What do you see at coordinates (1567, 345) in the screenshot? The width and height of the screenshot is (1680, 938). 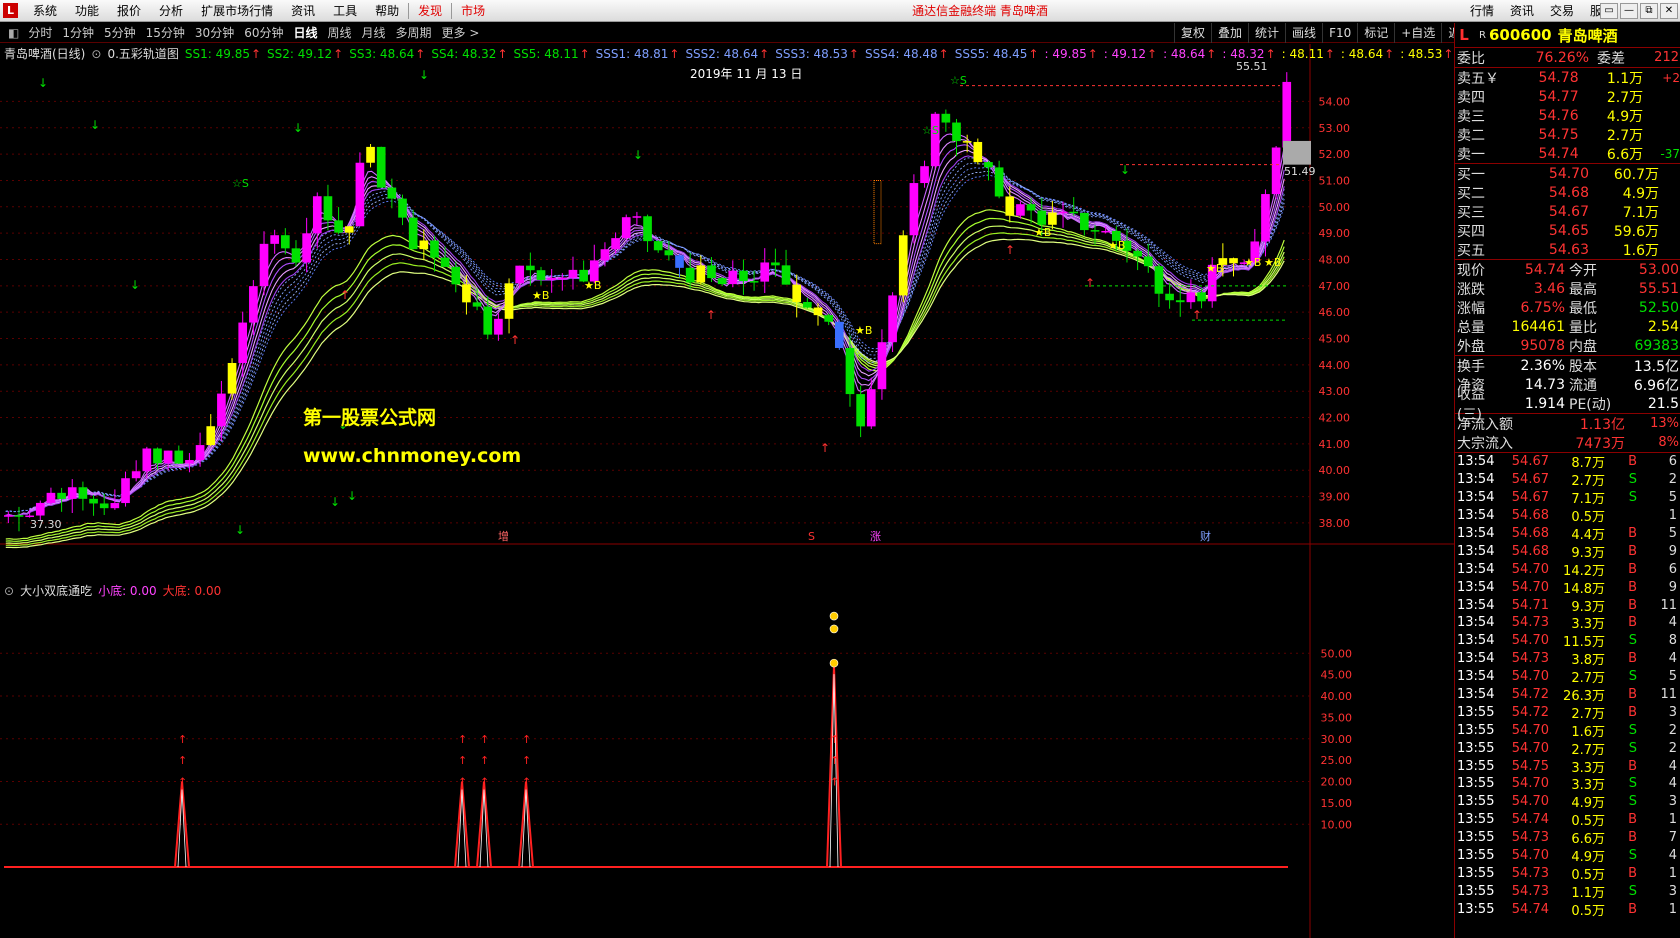 I see `stat-row-4: 外盘 95078 内盘 69383` at bounding box center [1567, 345].